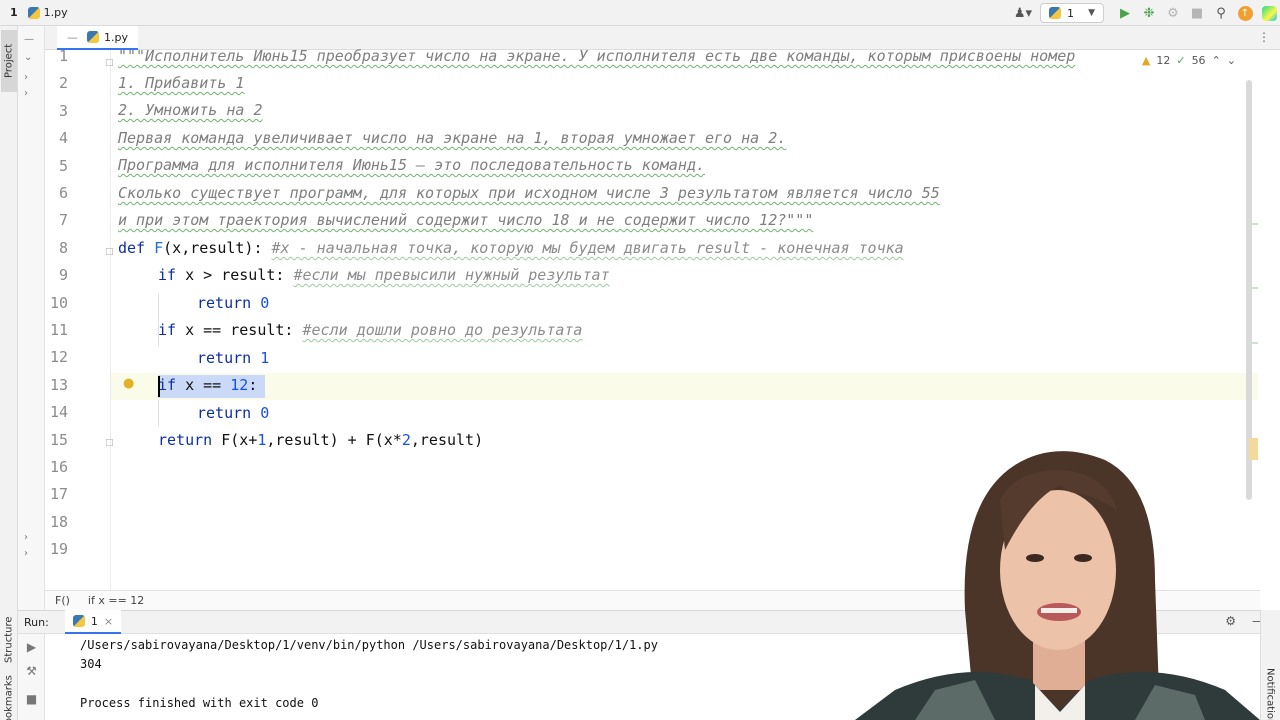 This screenshot has height=720, width=1280. I want to click on presenter-video, so click(1057, 580).